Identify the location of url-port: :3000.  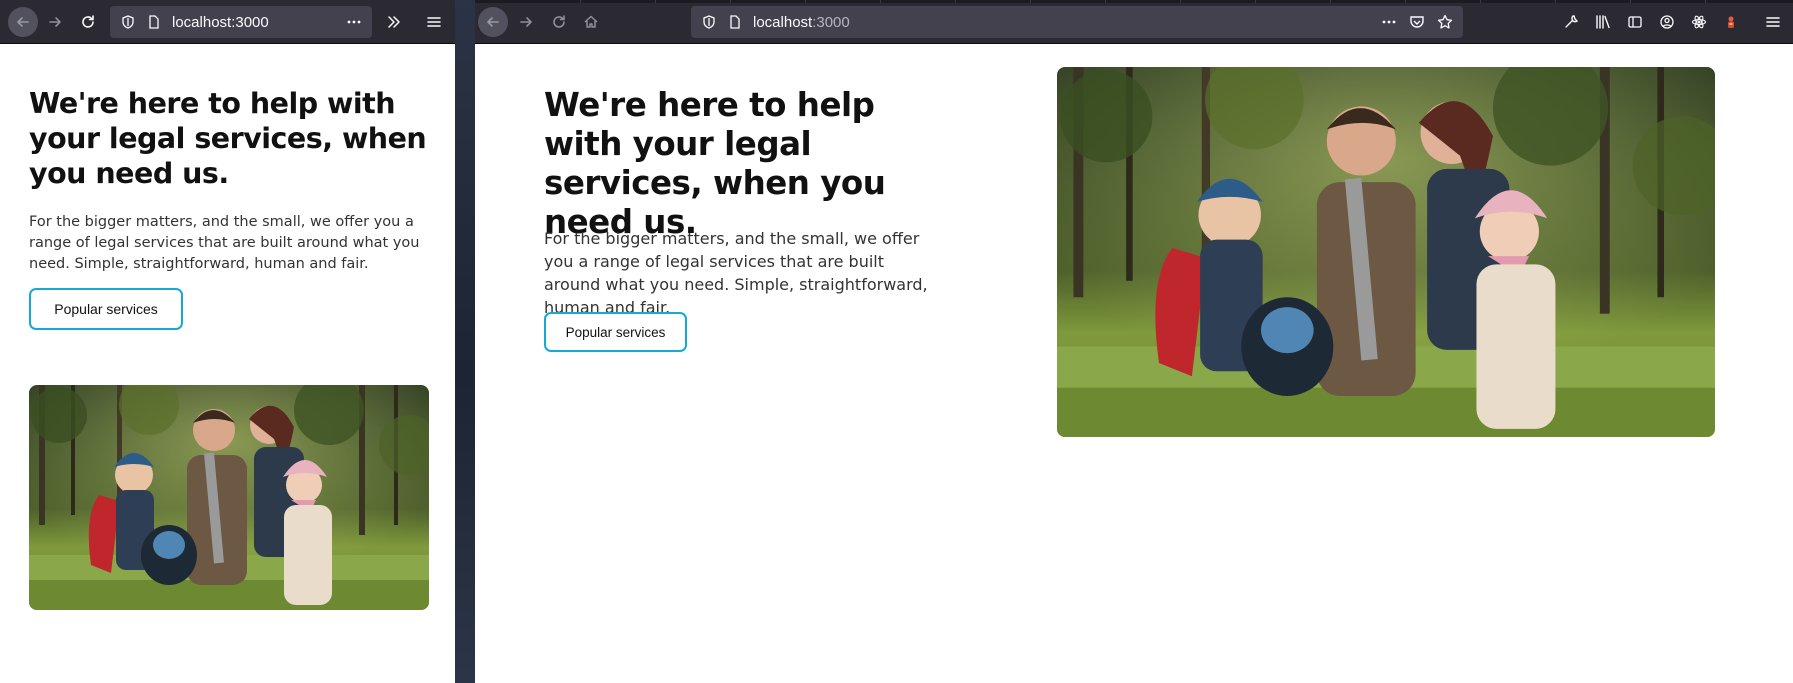
(831, 22).